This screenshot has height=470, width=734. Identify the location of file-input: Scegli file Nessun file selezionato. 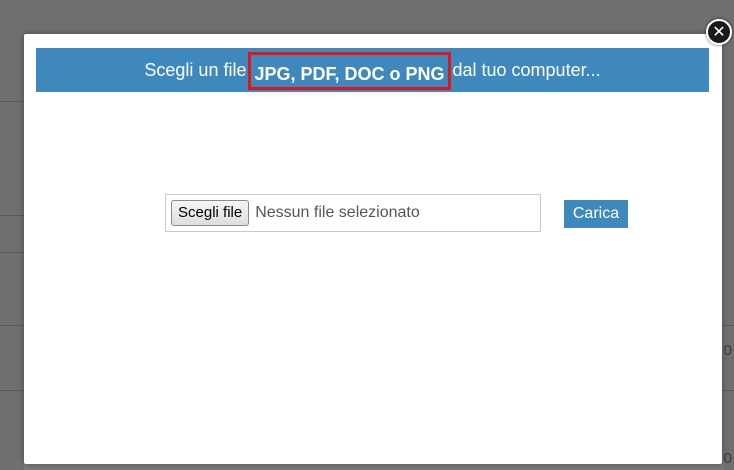
(353, 213).